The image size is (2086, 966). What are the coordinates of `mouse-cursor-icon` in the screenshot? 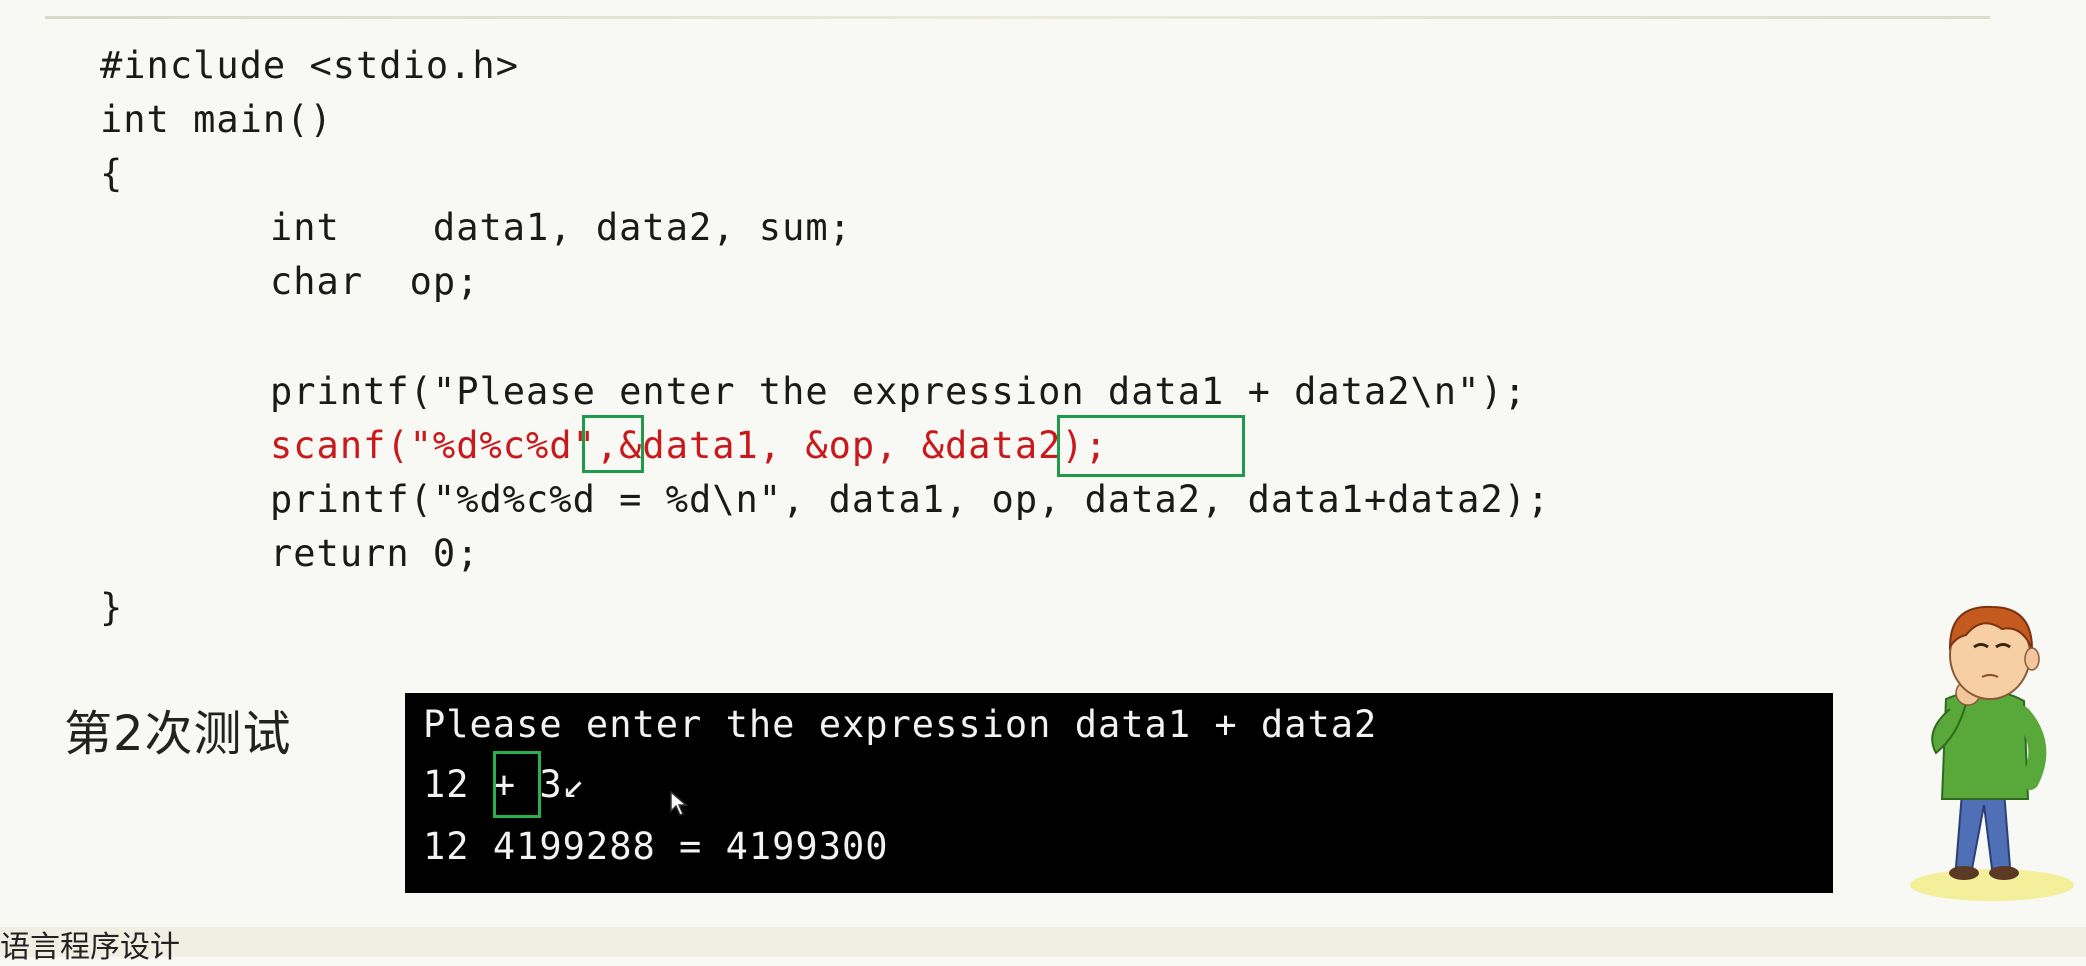 It's located at (679, 803).